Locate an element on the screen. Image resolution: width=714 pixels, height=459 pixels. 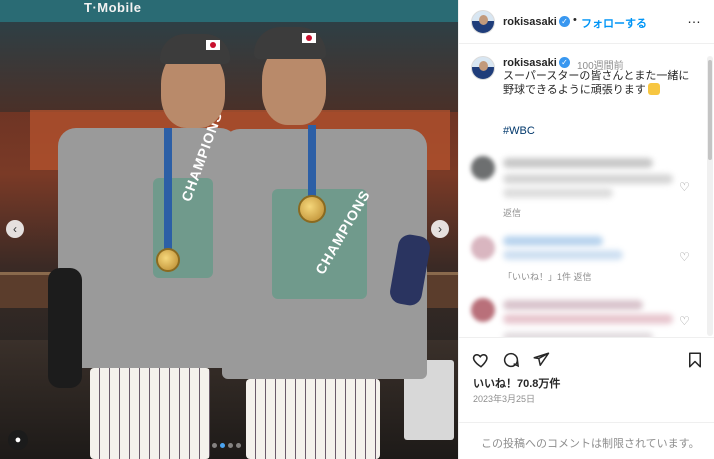
carousel-next-button: › is located at coordinates (440, 229).